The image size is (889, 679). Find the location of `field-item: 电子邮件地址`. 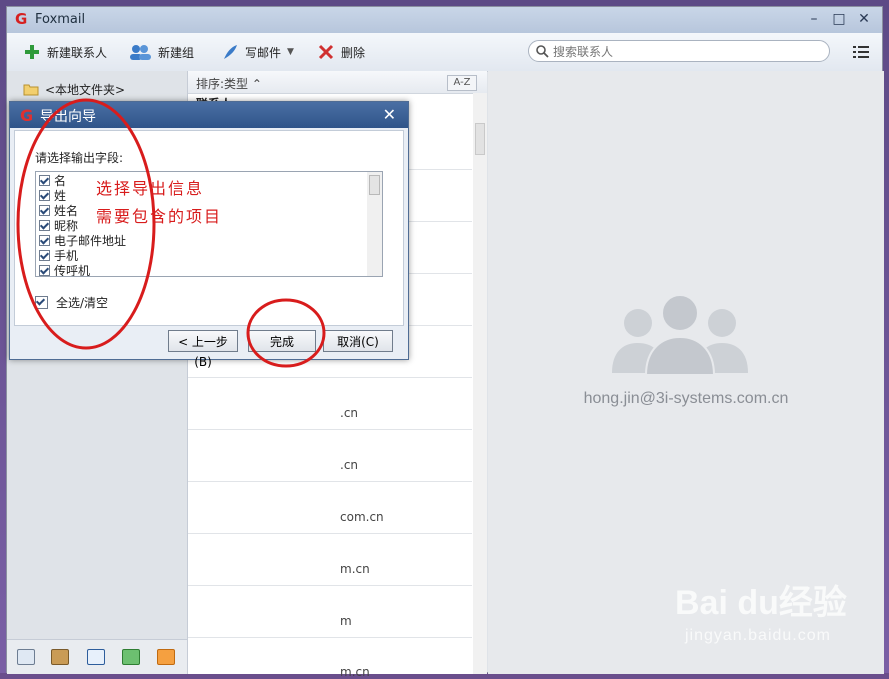

field-item: 电子邮件地址 is located at coordinates (82, 240).